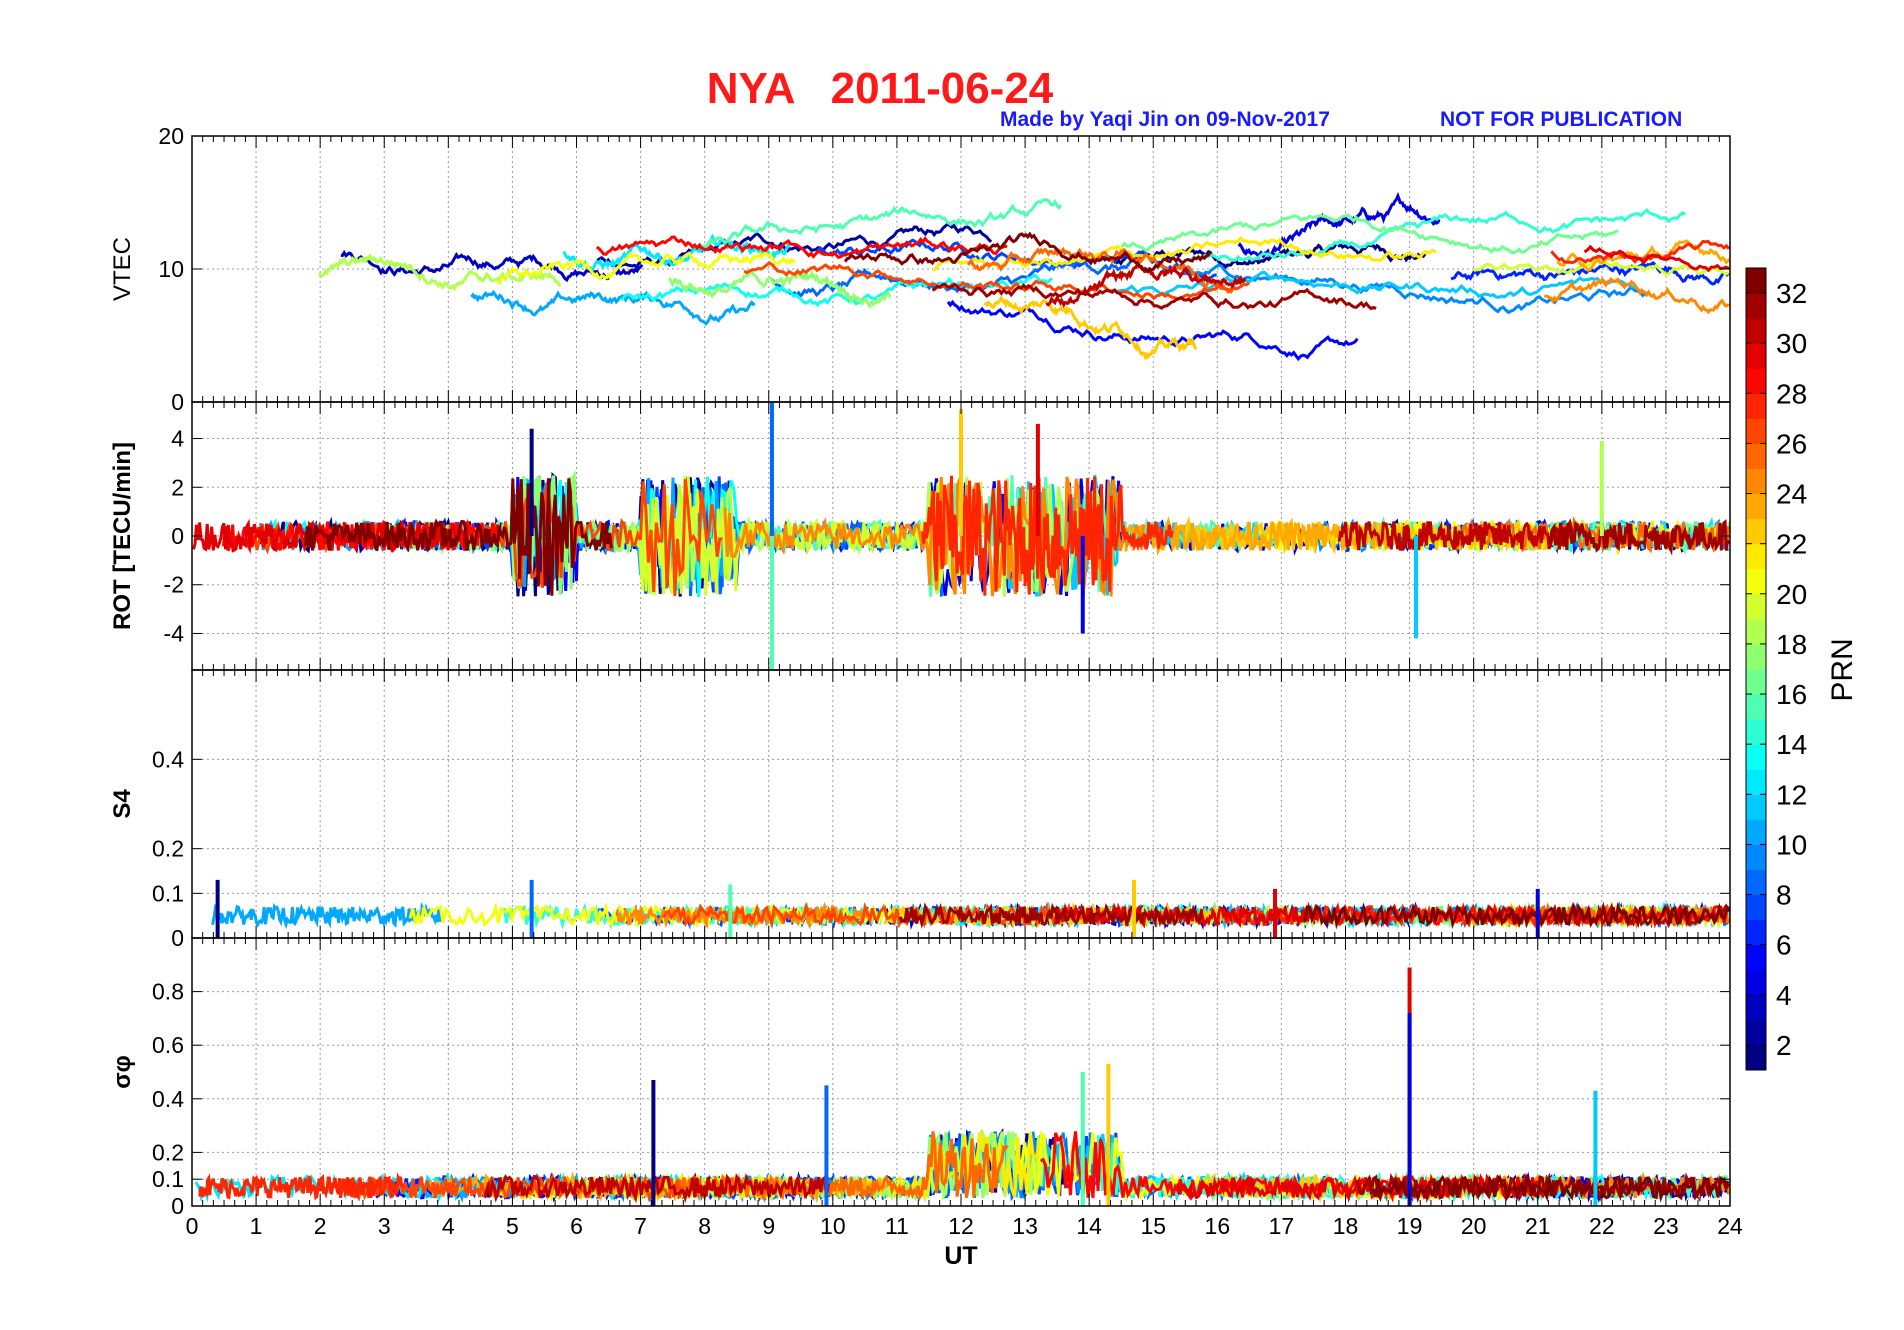 The image size is (1904, 1330). Describe the element at coordinates (1784, 1045) in the screenshot. I see `colorbar-tick-label: 2` at that location.